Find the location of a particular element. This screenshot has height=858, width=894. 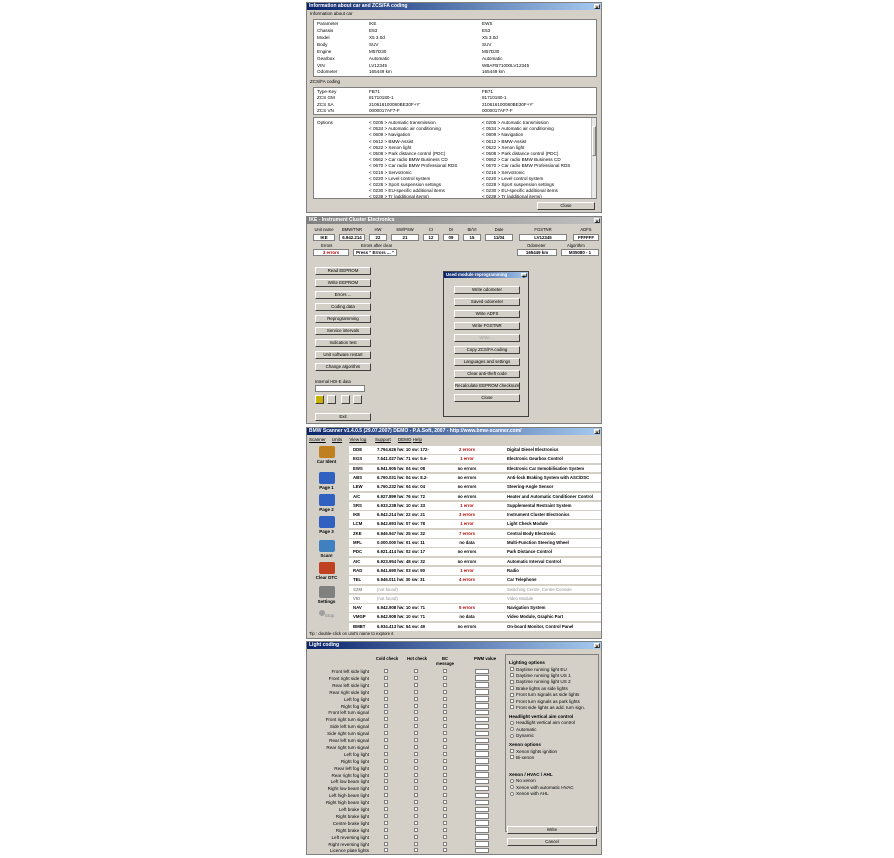

unit-code: ABS is located at coordinates (357, 478).